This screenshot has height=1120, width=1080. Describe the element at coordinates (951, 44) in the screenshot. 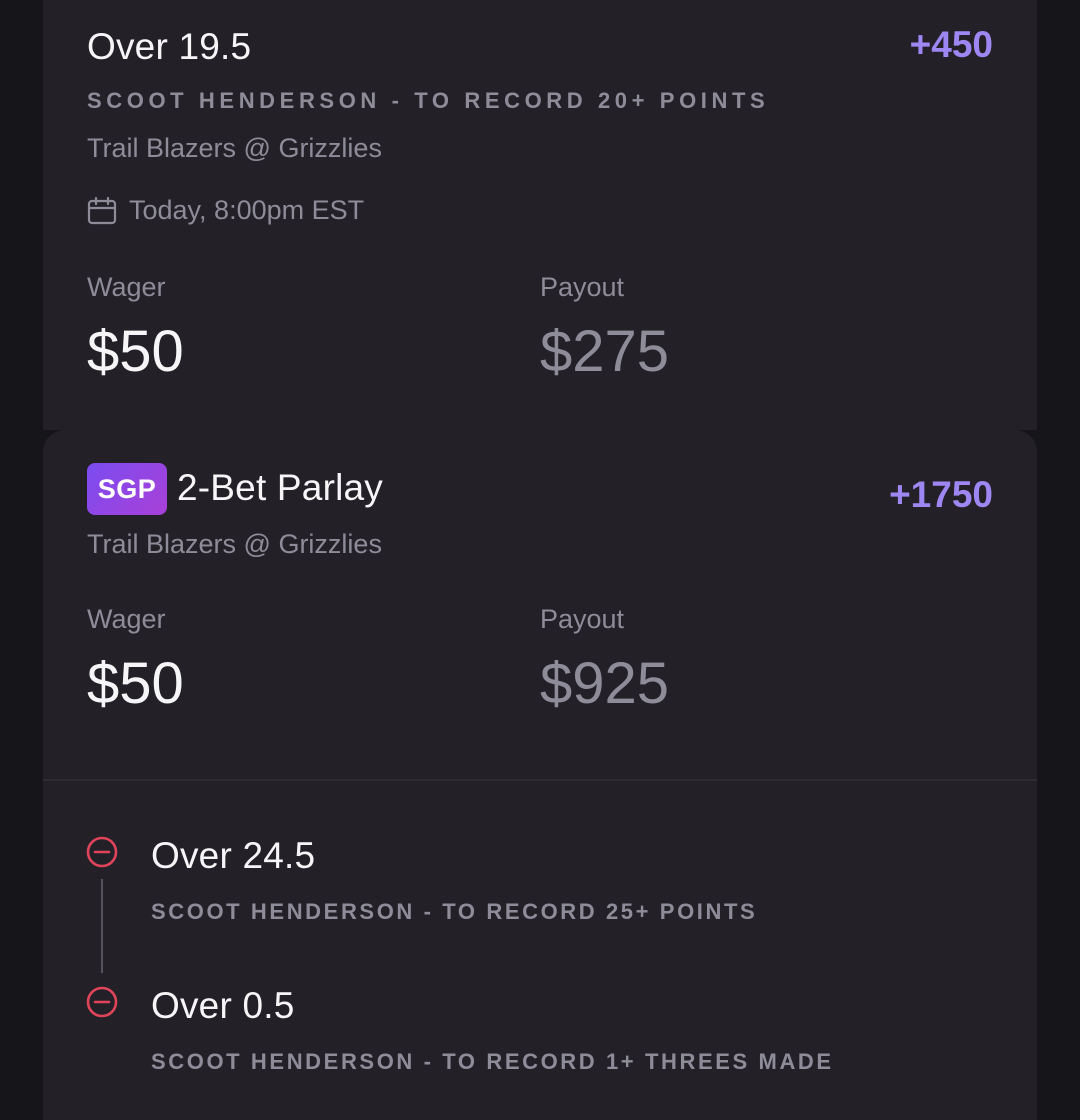

I see `bet-odds: +450` at that location.